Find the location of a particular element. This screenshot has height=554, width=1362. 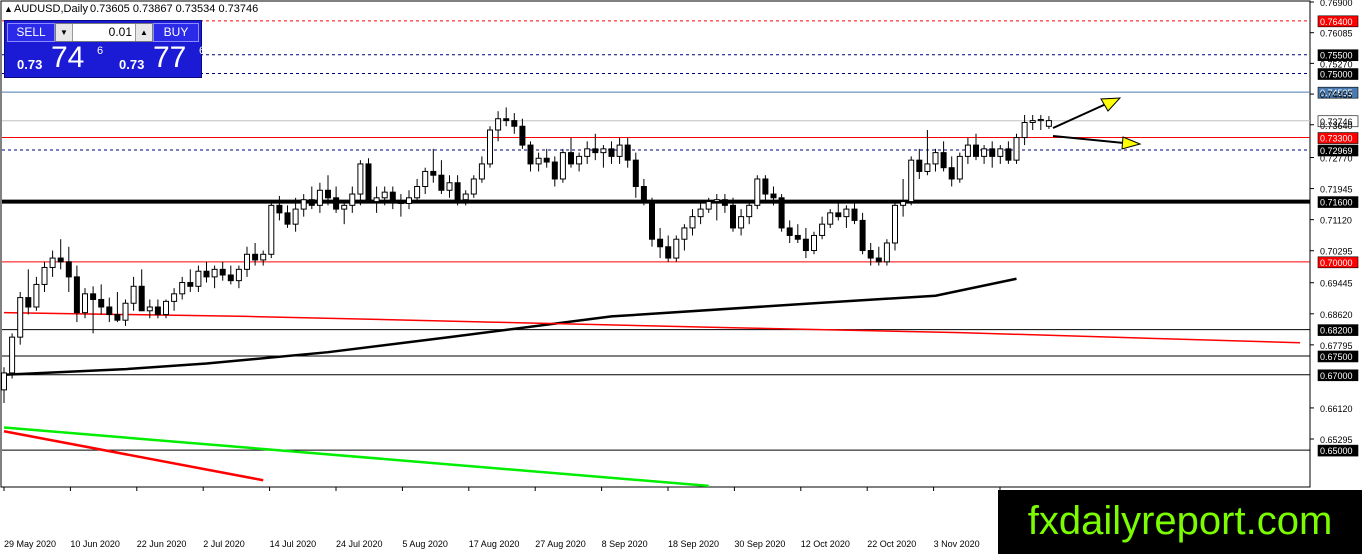

sell-price-pips: 74 is located at coordinates (68, 57).